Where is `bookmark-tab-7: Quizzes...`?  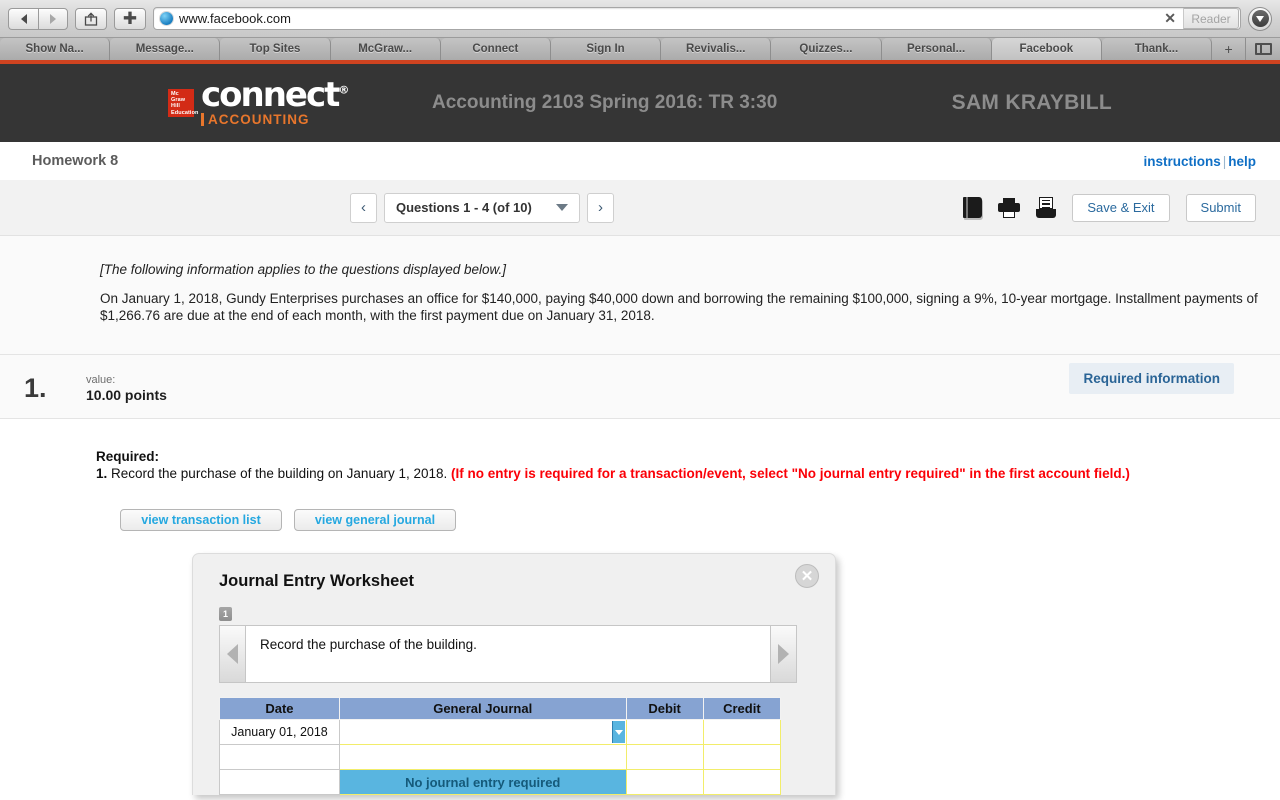
bookmark-tab-7: Quizzes... is located at coordinates (826, 49).